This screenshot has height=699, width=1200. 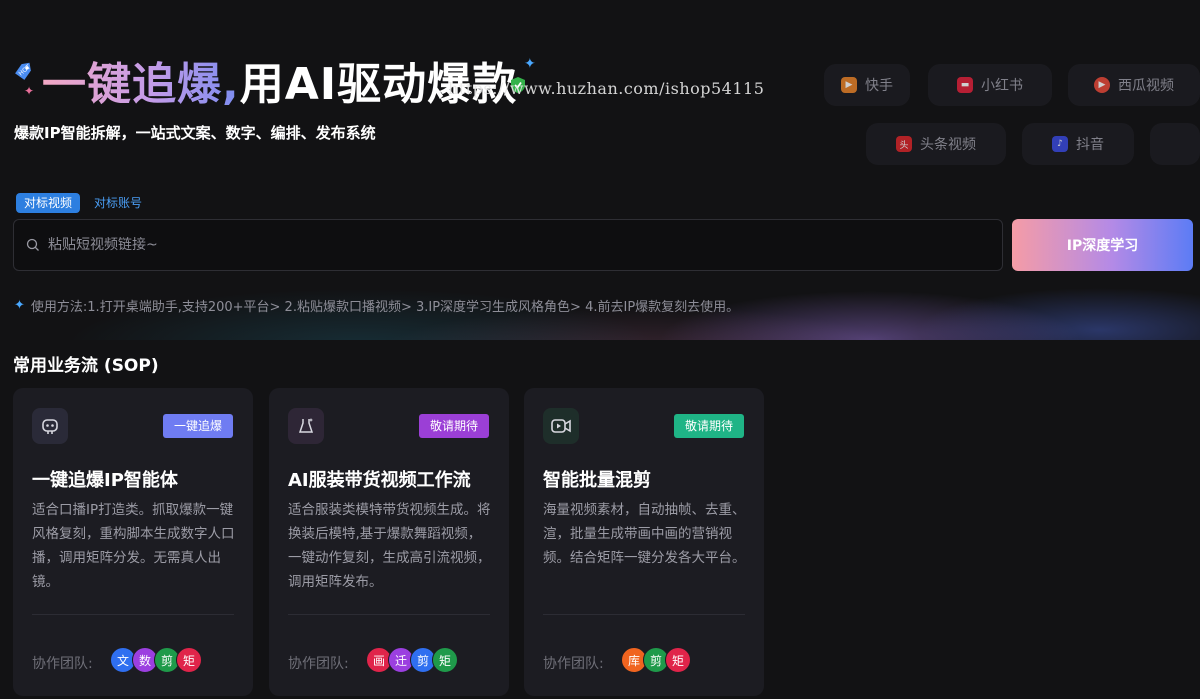 What do you see at coordinates (48, 203) in the screenshot?
I see `tab-benchmark-video: 对标视频` at bounding box center [48, 203].